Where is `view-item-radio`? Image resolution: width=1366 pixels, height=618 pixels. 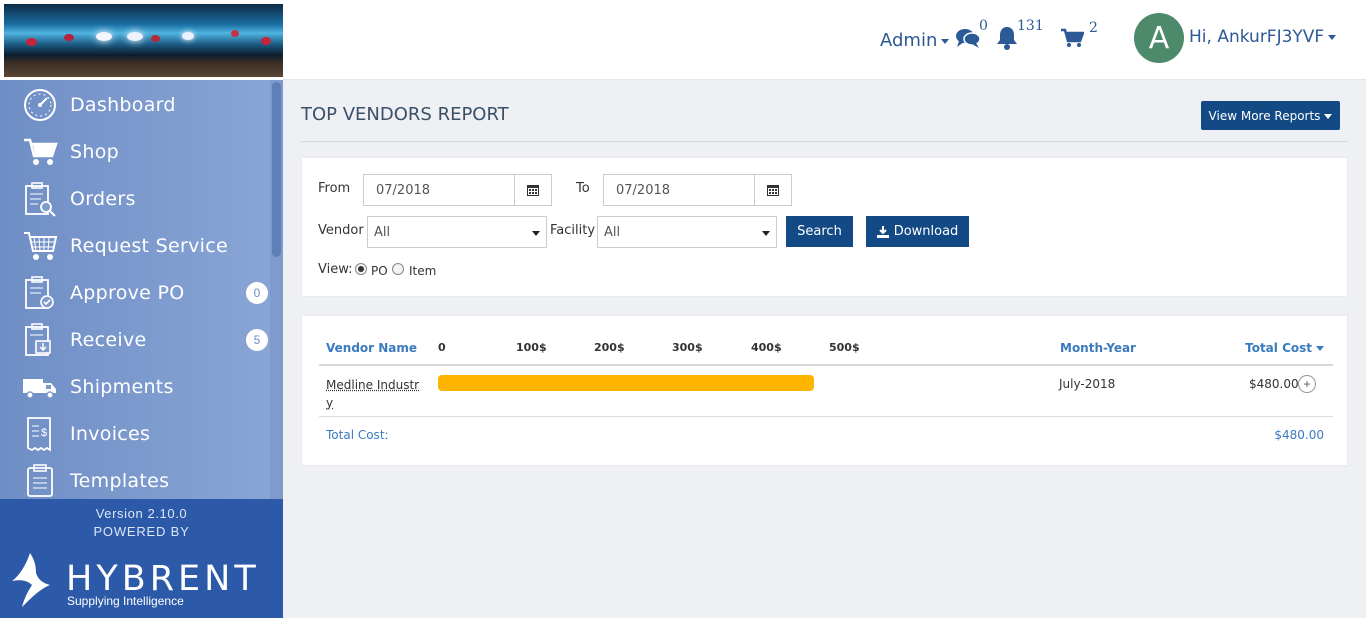 view-item-radio is located at coordinates (398, 269).